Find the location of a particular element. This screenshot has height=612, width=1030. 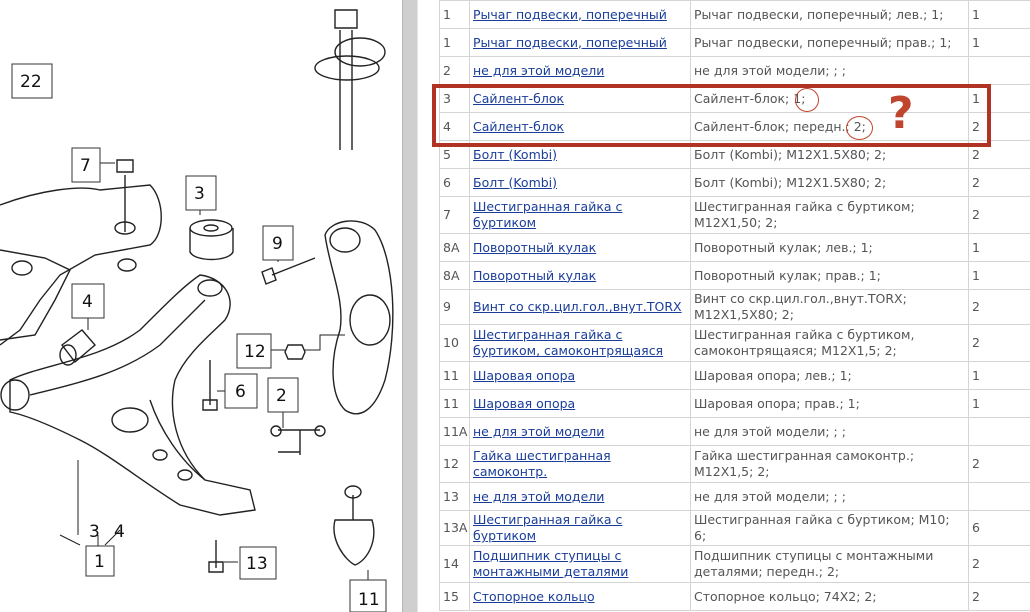

table-row: 11 Шаровая опора Шаровая опора; прав.; 1; 1 is located at coordinates (734, 403).